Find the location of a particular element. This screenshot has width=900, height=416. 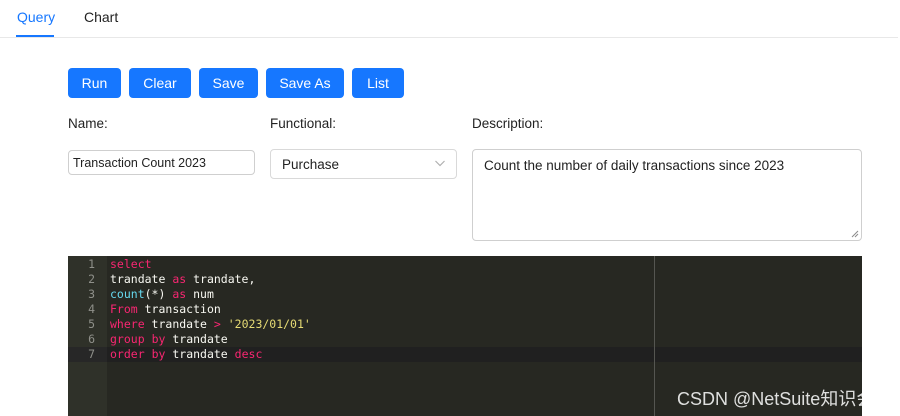

code-line: 5 where trandate > '2023/01/01' is located at coordinates (465, 324).